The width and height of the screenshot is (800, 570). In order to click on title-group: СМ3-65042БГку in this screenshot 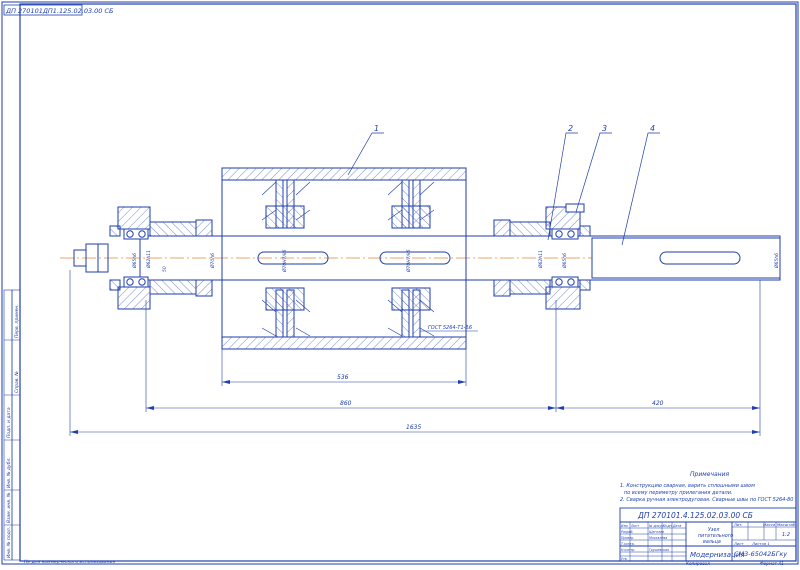, I will do `click(760, 554)`.